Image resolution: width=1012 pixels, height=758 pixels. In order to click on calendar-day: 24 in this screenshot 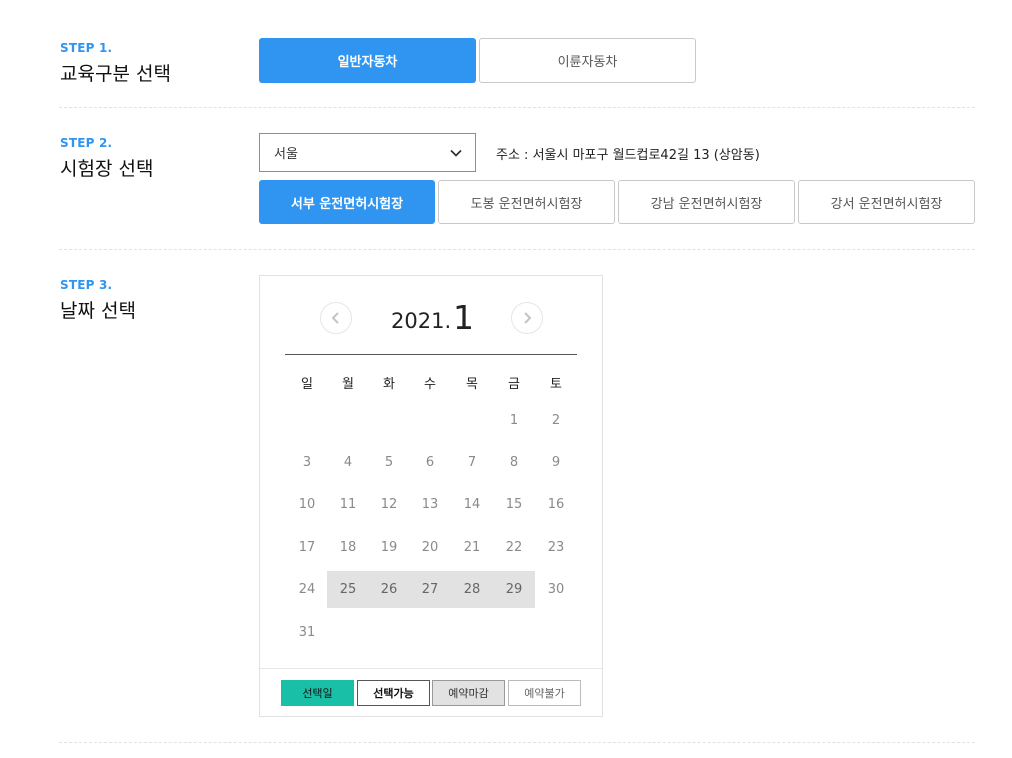, I will do `click(307, 589)`.